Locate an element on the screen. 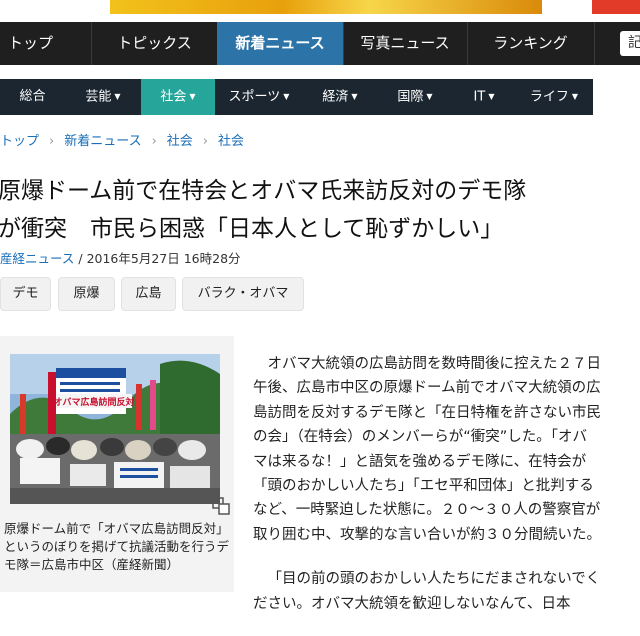 This screenshot has height=636, width=640. publish-date: 2016年5月27日 16時28分 is located at coordinates (163, 258).